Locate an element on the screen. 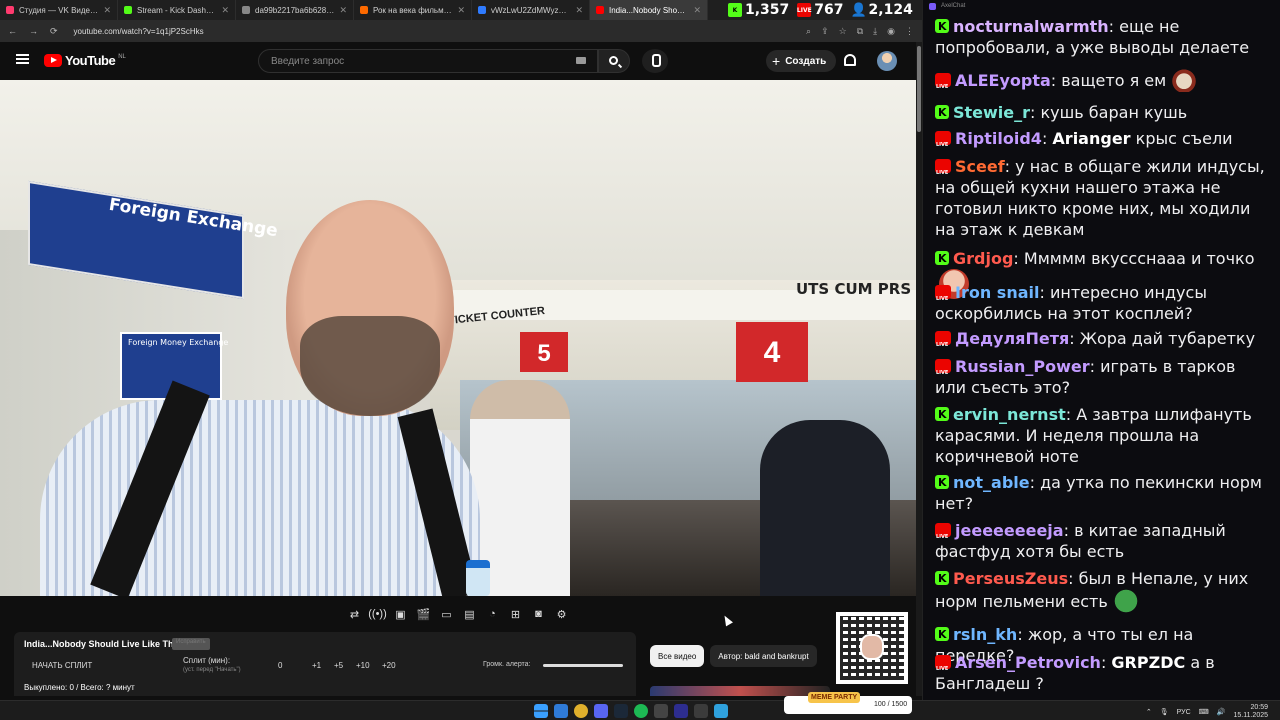  chat-username: Arsen_Petrovich is located at coordinates (1028, 662).